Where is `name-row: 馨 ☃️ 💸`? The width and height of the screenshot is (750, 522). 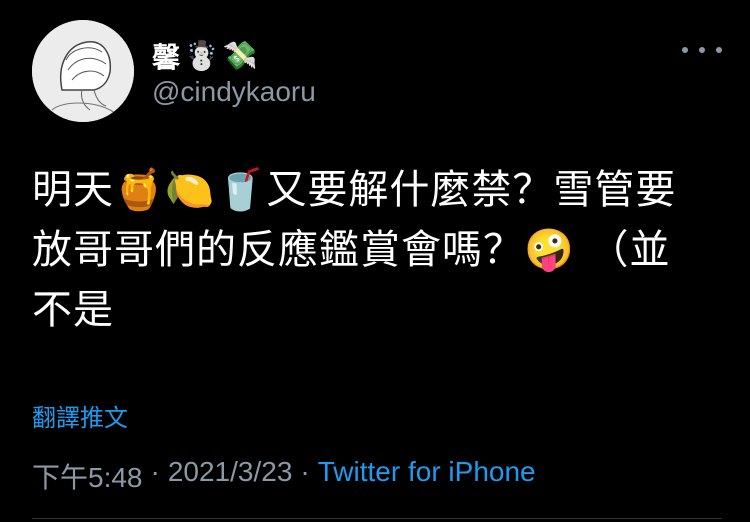
name-row: 馨 ☃️ 💸 is located at coordinates (205, 56).